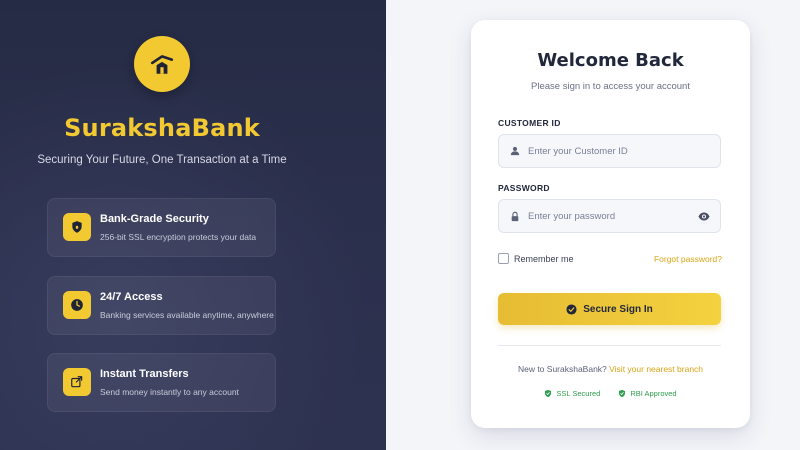  I want to click on eye-icon, so click(704, 216).